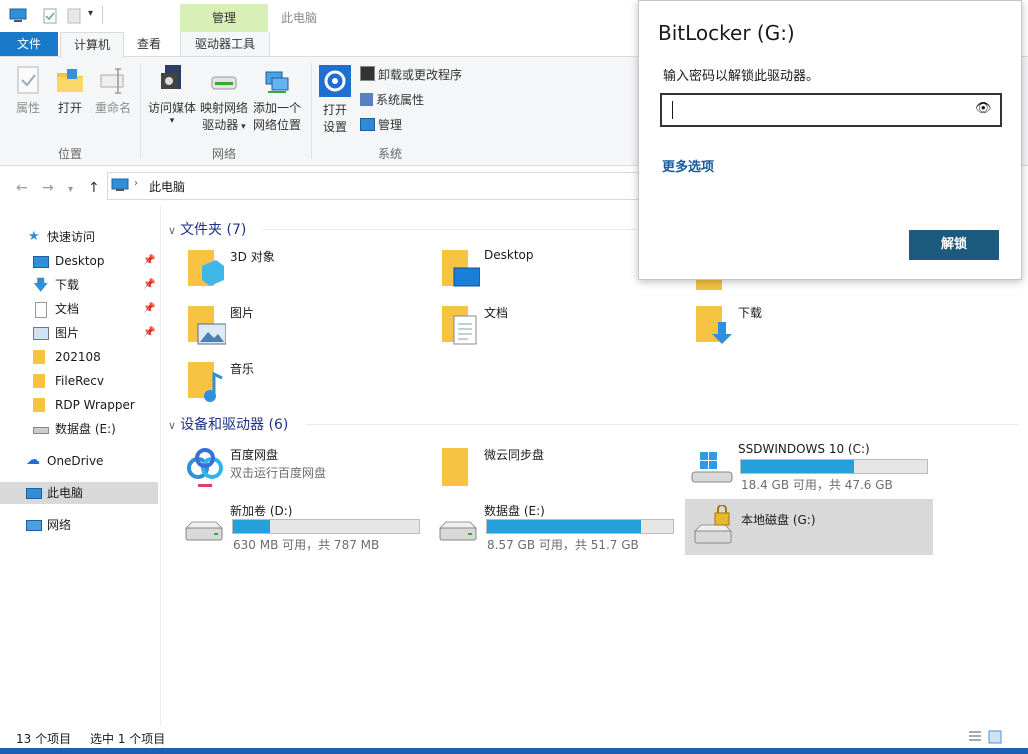  I want to click on properties-icon, so click(28, 80).